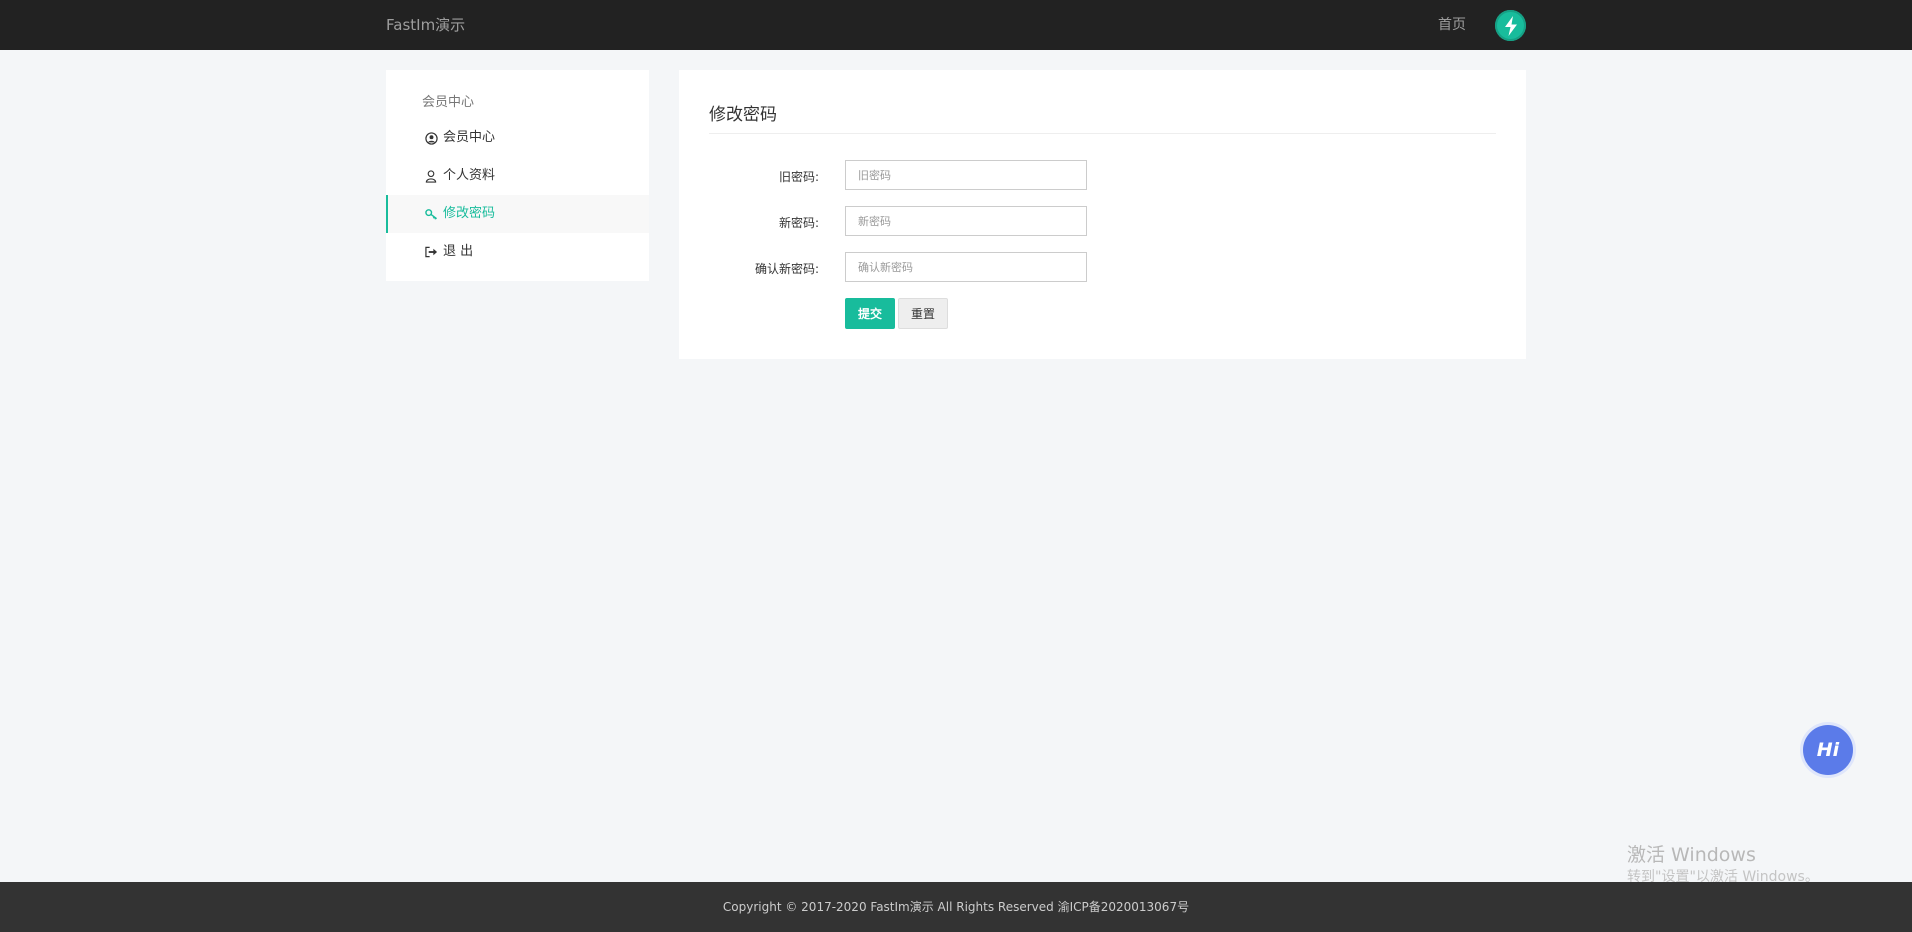  Describe the element at coordinates (1102, 214) in the screenshot. I see `change-password-panel: 修改密码 旧密码: 新密码: 确认新密码: 提交 重置` at that location.